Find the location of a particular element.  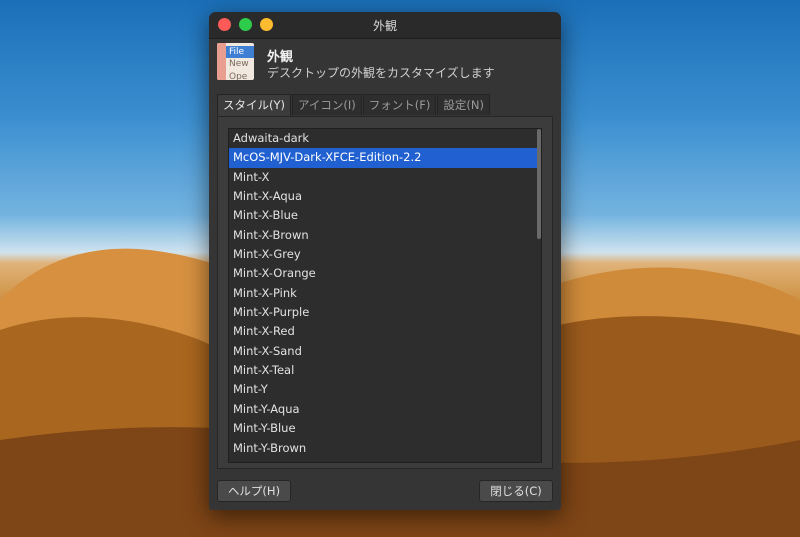

help-button: ヘルプ(H) is located at coordinates (254, 491).